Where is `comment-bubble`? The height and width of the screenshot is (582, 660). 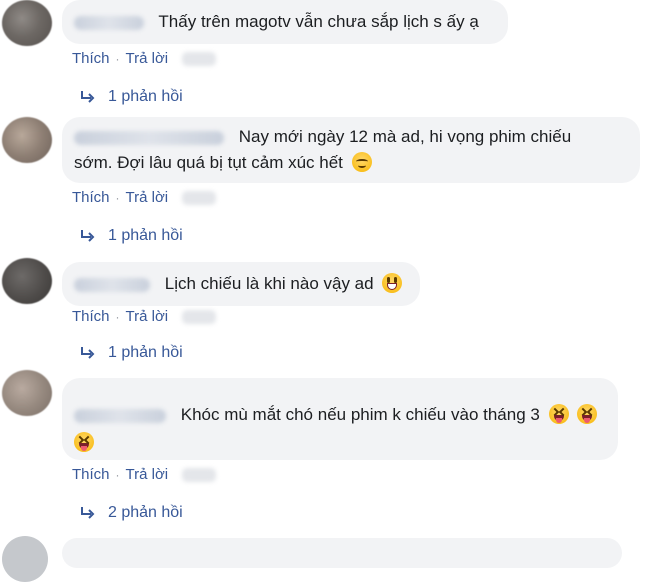 comment-bubble is located at coordinates (342, 553).